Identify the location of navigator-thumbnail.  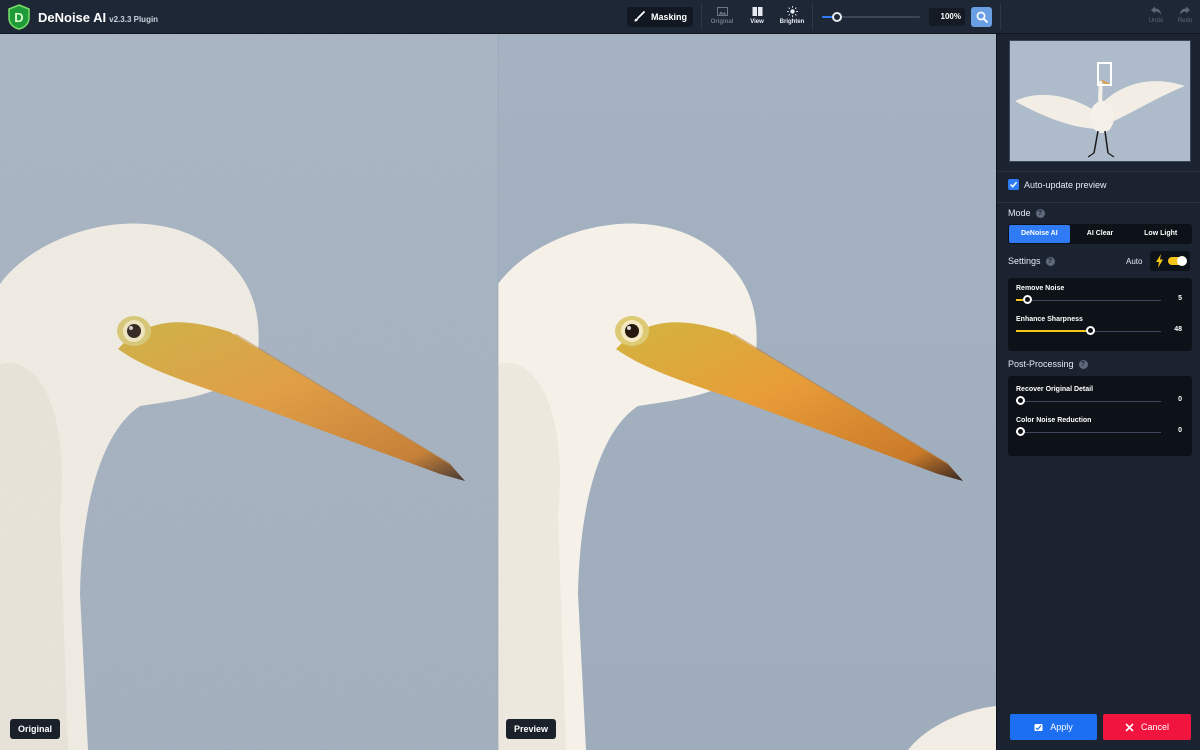
(1100, 101).